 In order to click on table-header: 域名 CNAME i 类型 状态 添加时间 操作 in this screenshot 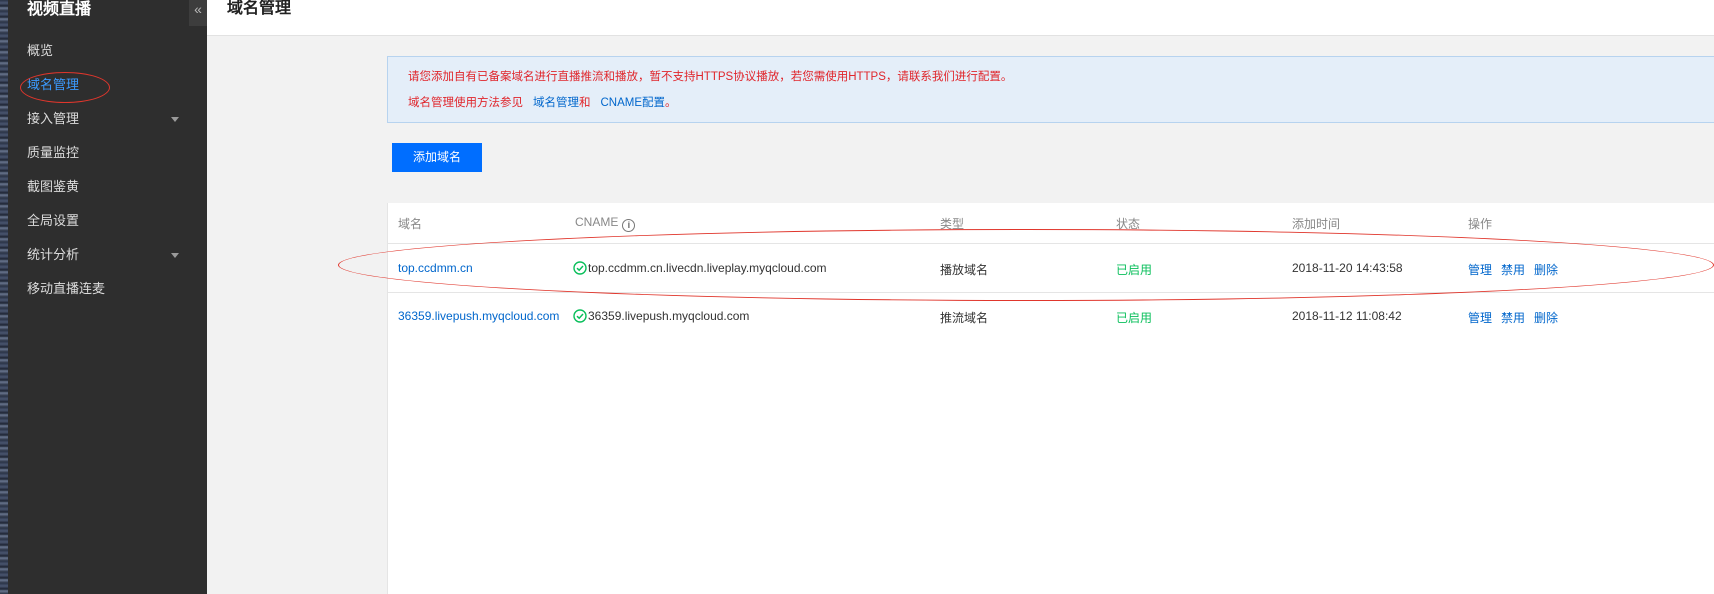, I will do `click(1051, 223)`.